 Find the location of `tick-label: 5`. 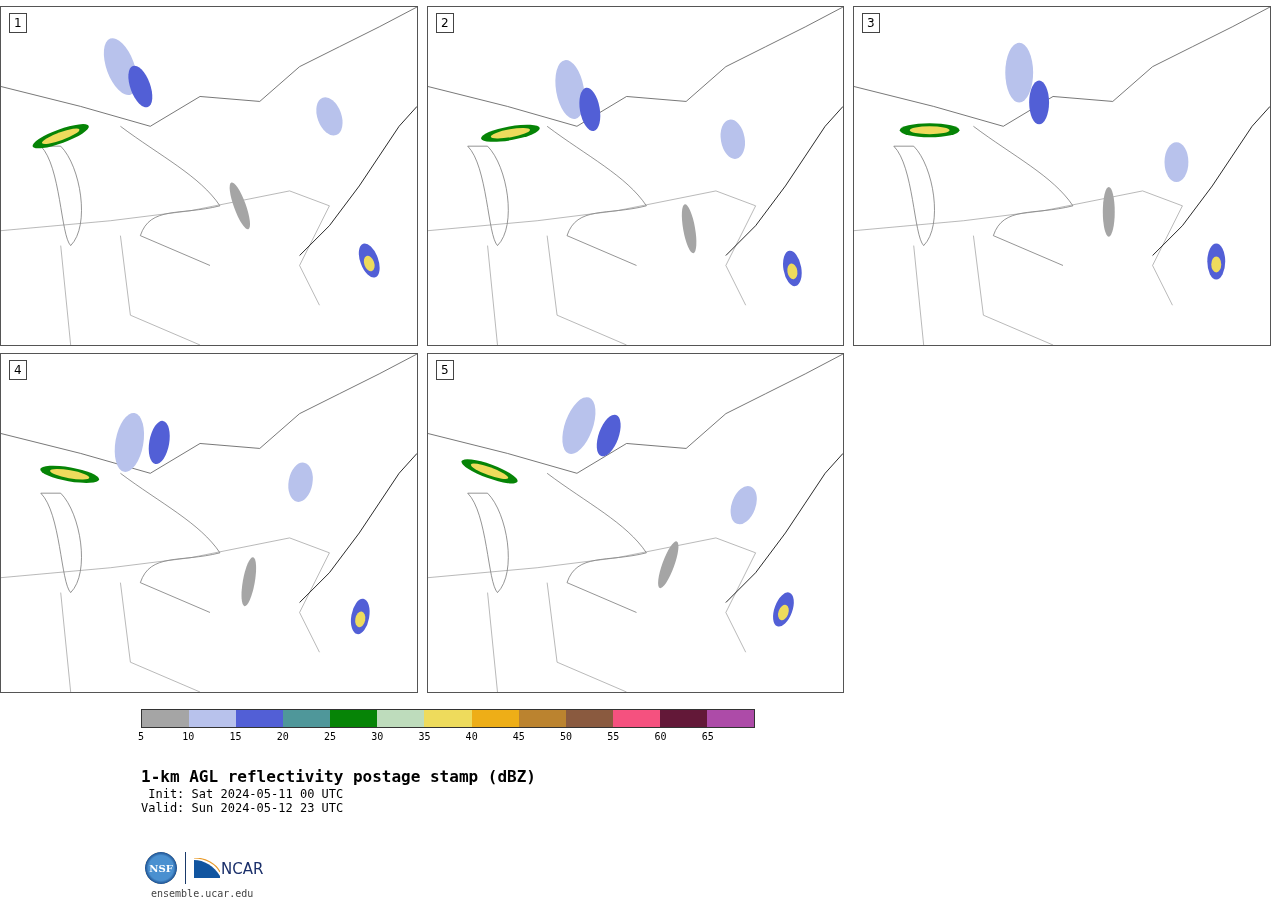

tick-label: 5 is located at coordinates (141, 736).